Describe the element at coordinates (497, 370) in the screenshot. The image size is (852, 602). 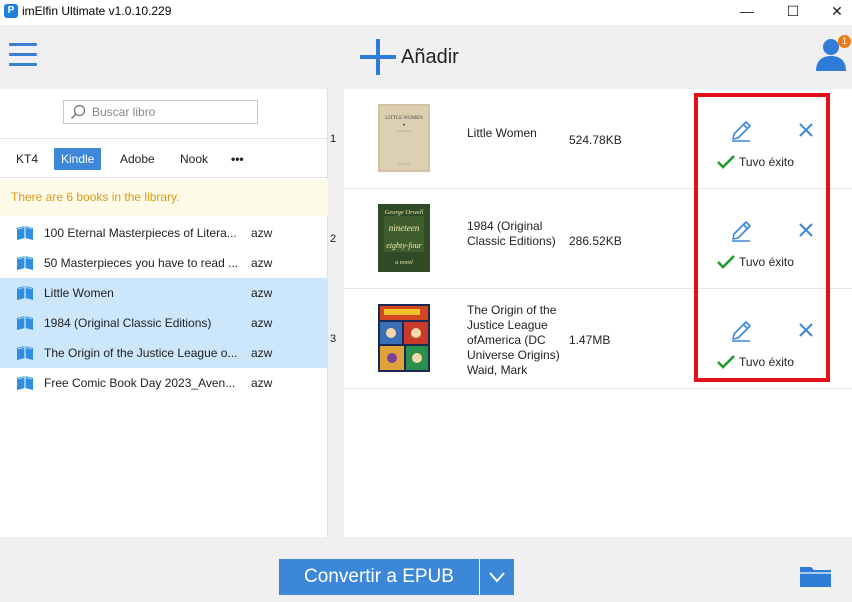
I see `book-title-line: Waid, Mark` at that location.